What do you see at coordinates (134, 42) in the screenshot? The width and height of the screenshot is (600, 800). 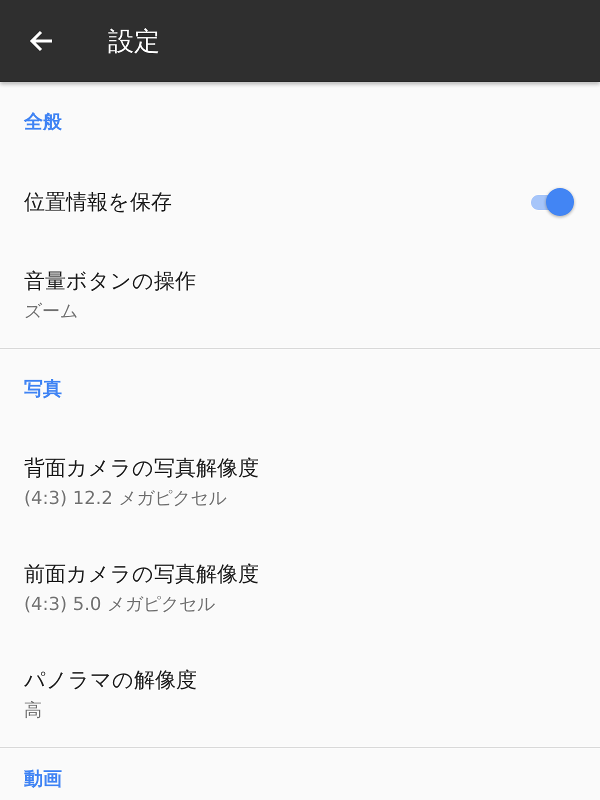 I see `screen-title: 設定` at bounding box center [134, 42].